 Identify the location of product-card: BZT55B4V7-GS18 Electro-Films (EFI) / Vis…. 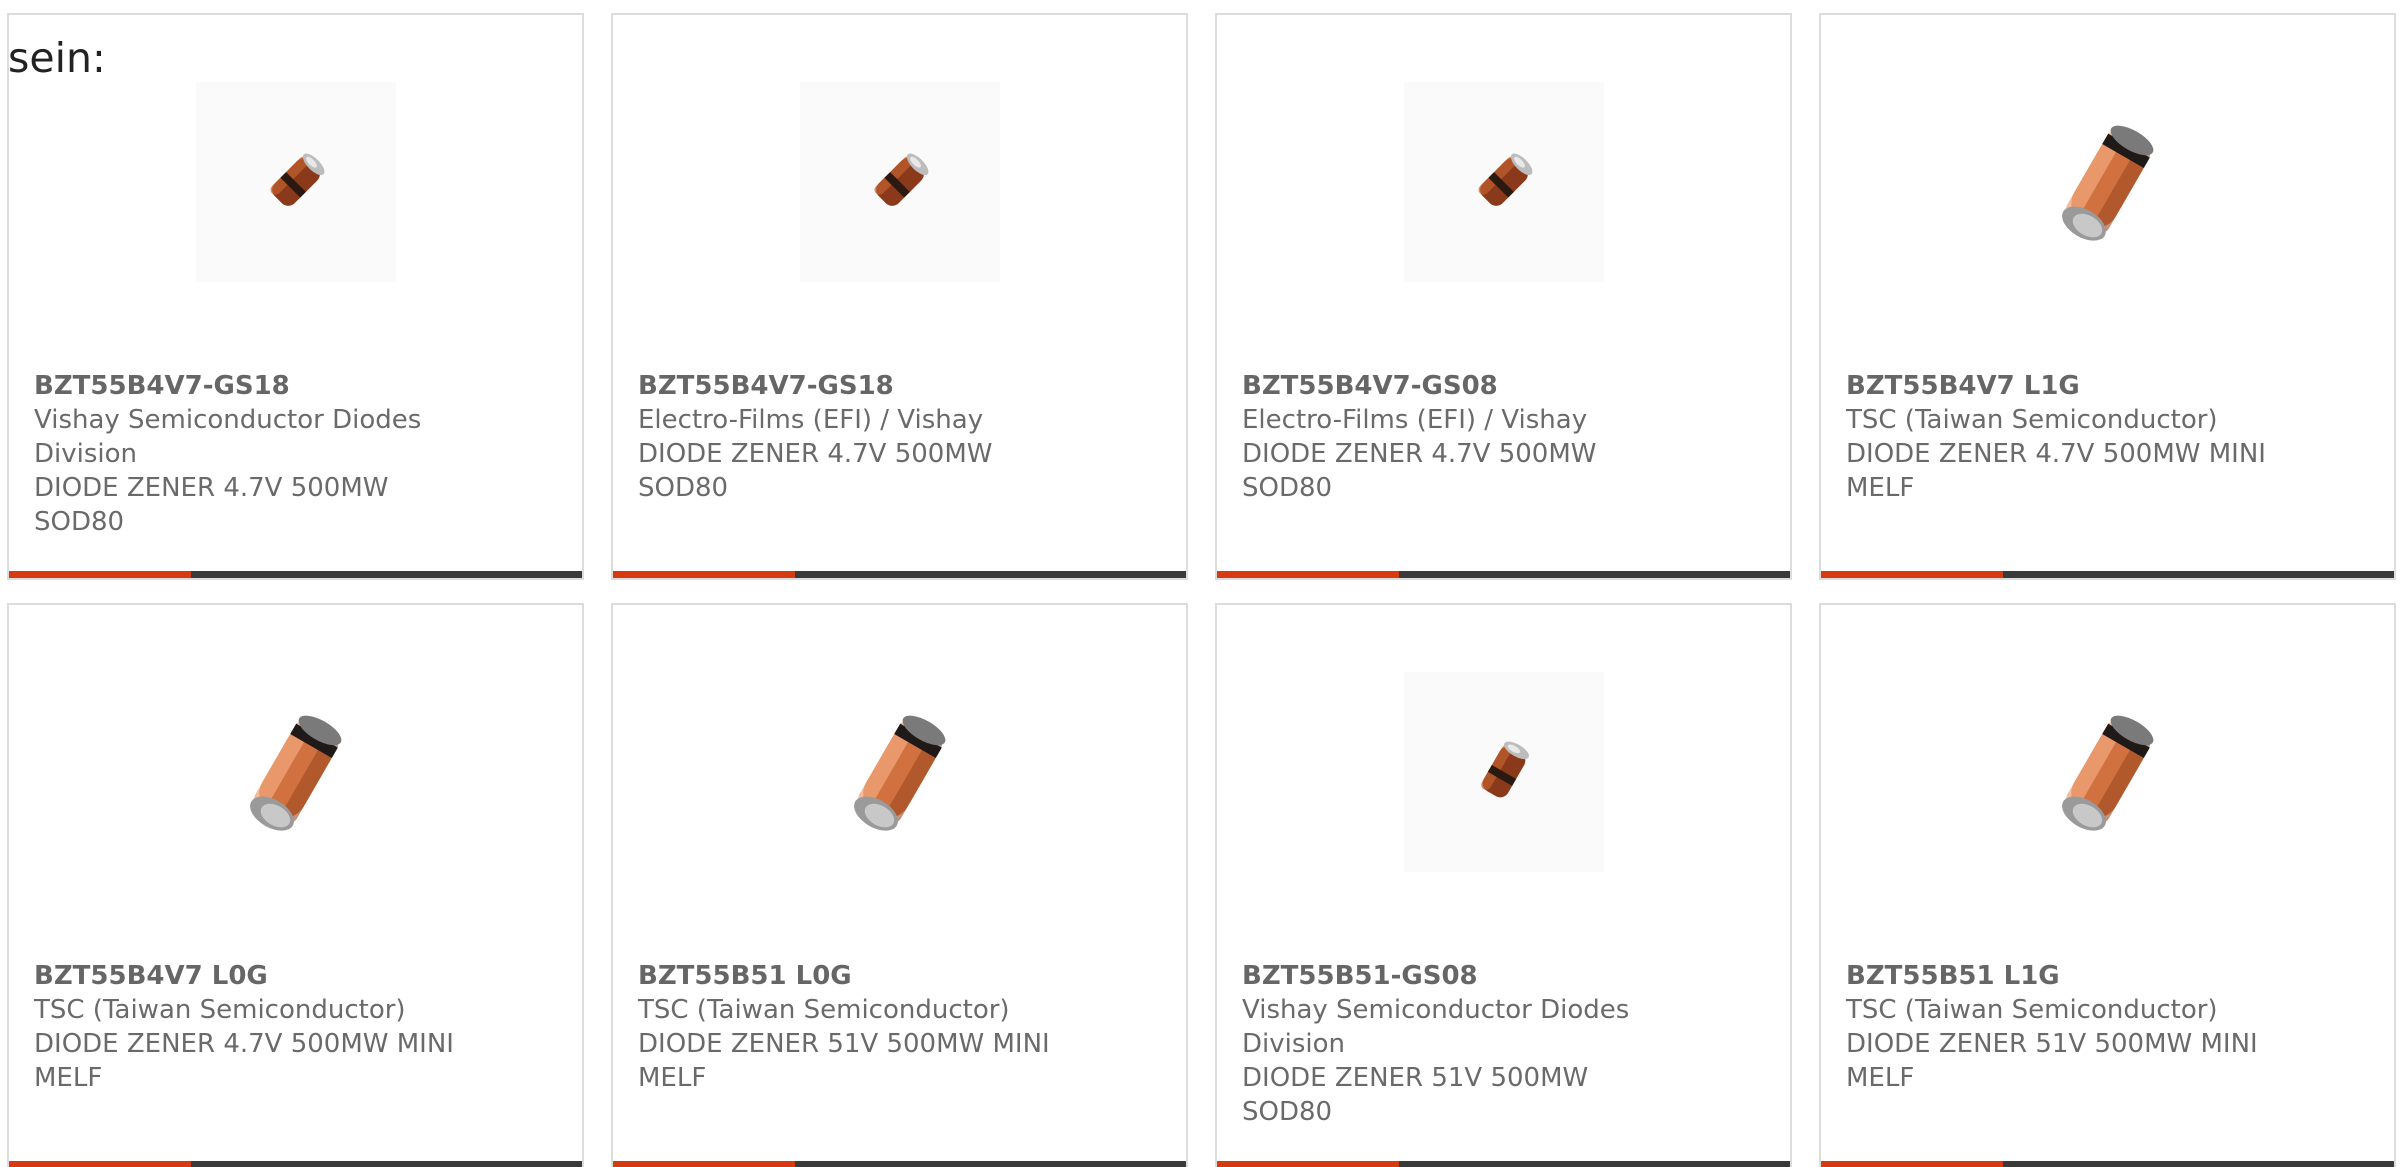
(899, 296).